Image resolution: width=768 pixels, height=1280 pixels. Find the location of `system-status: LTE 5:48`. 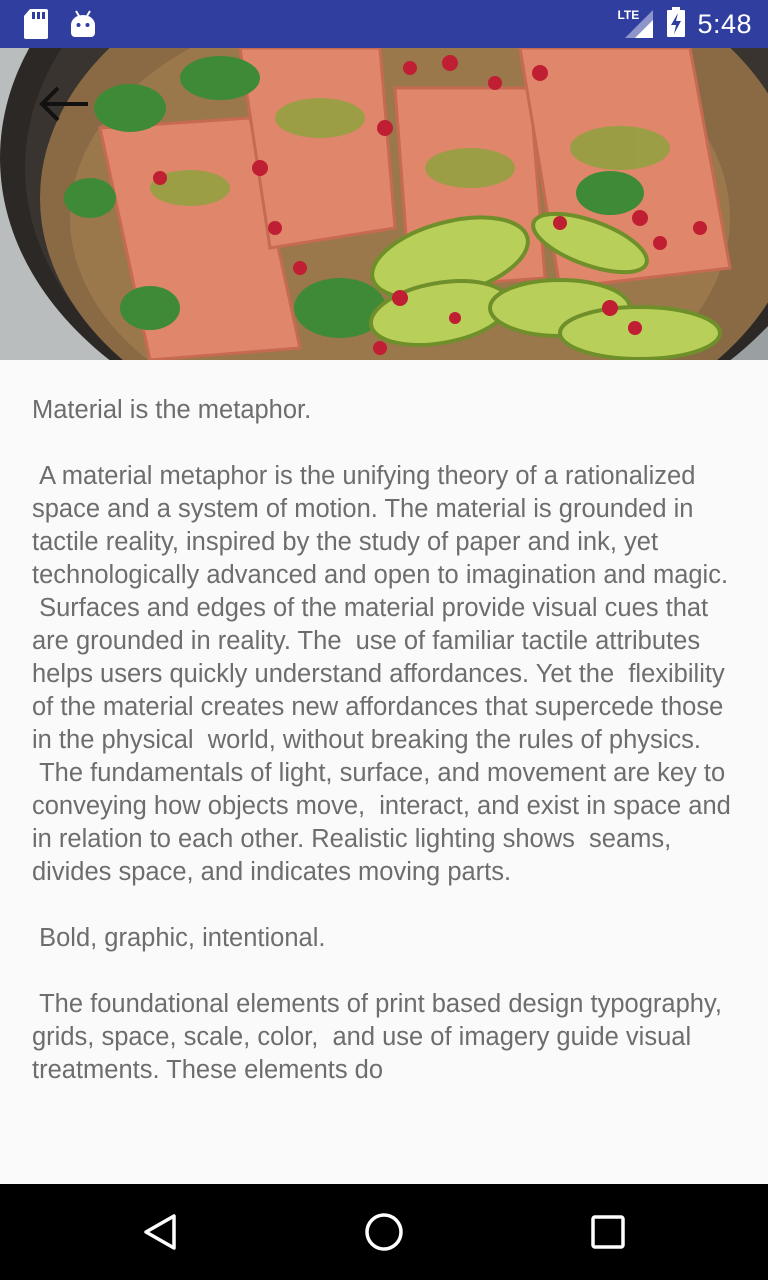

system-status: LTE 5:48 is located at coordinates (684, 24).